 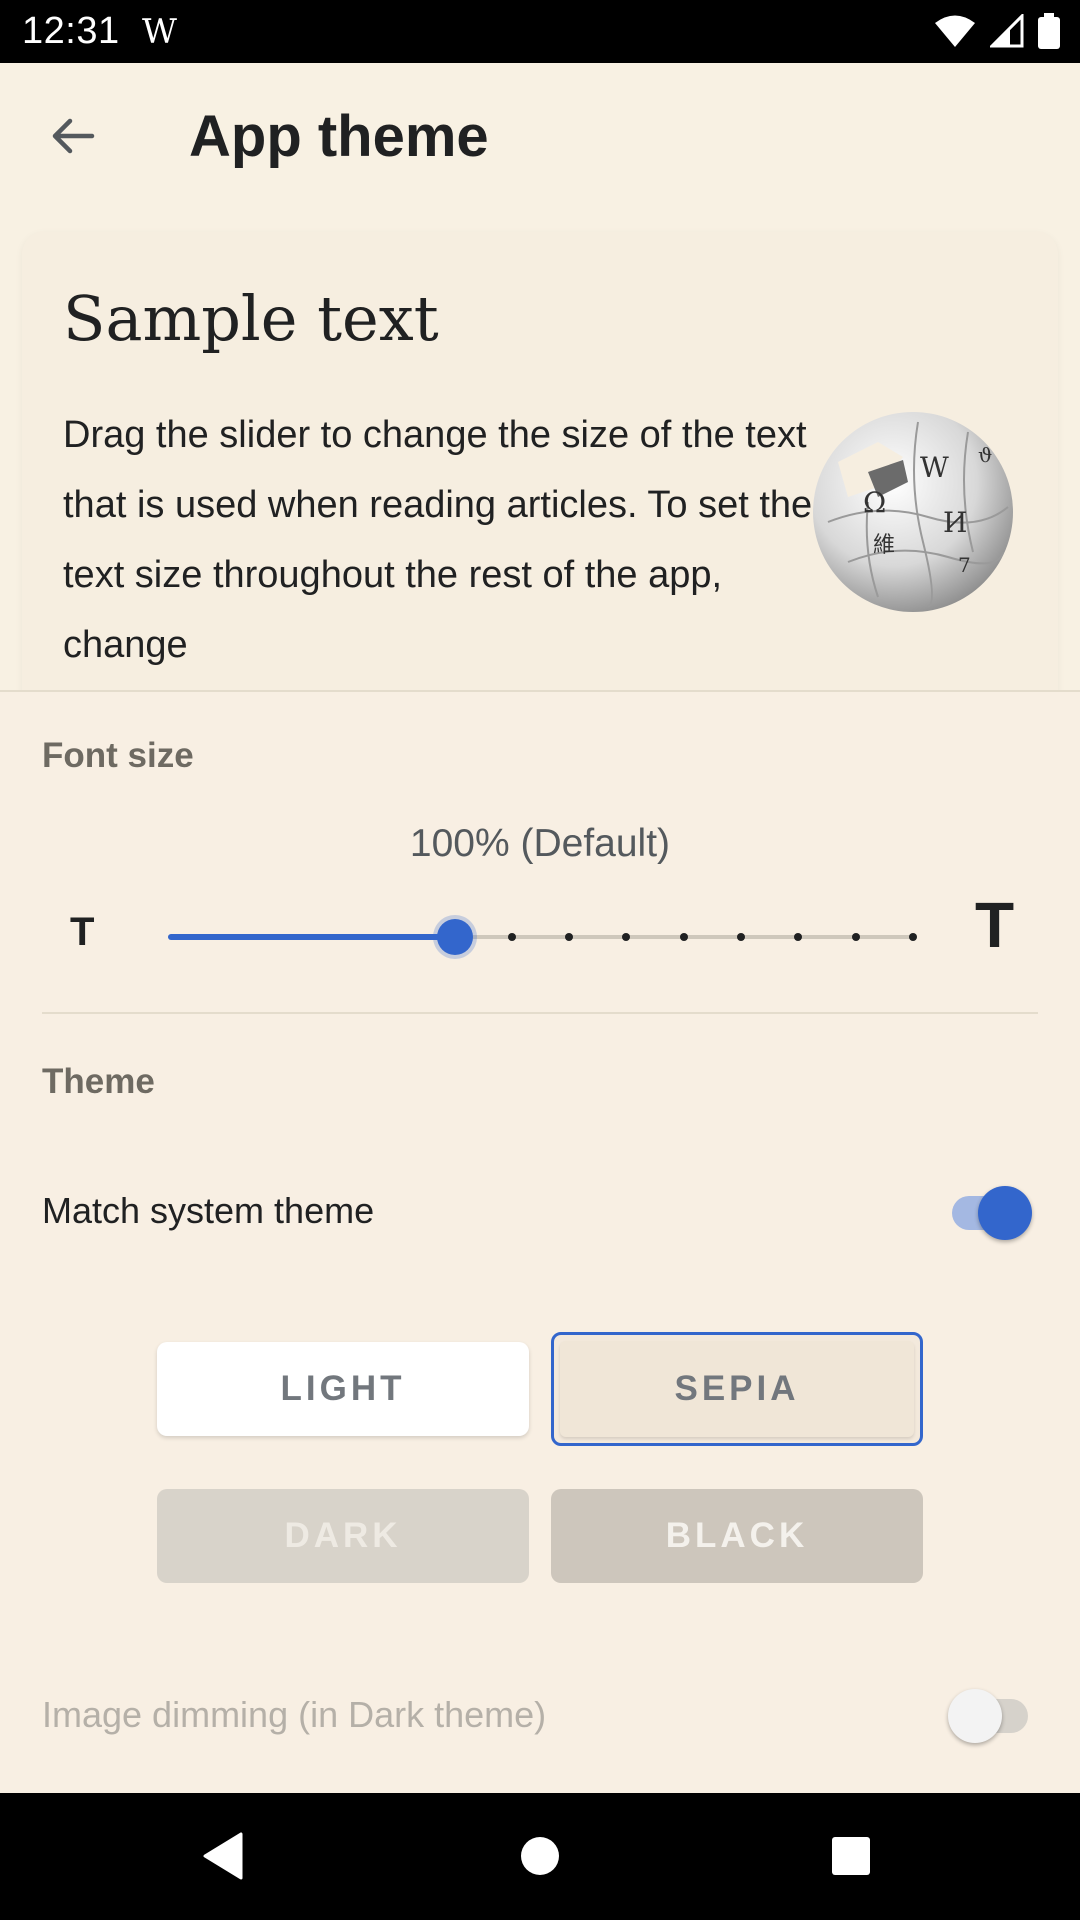 I want to click on wifi-icon, so click(x=955, y=31).